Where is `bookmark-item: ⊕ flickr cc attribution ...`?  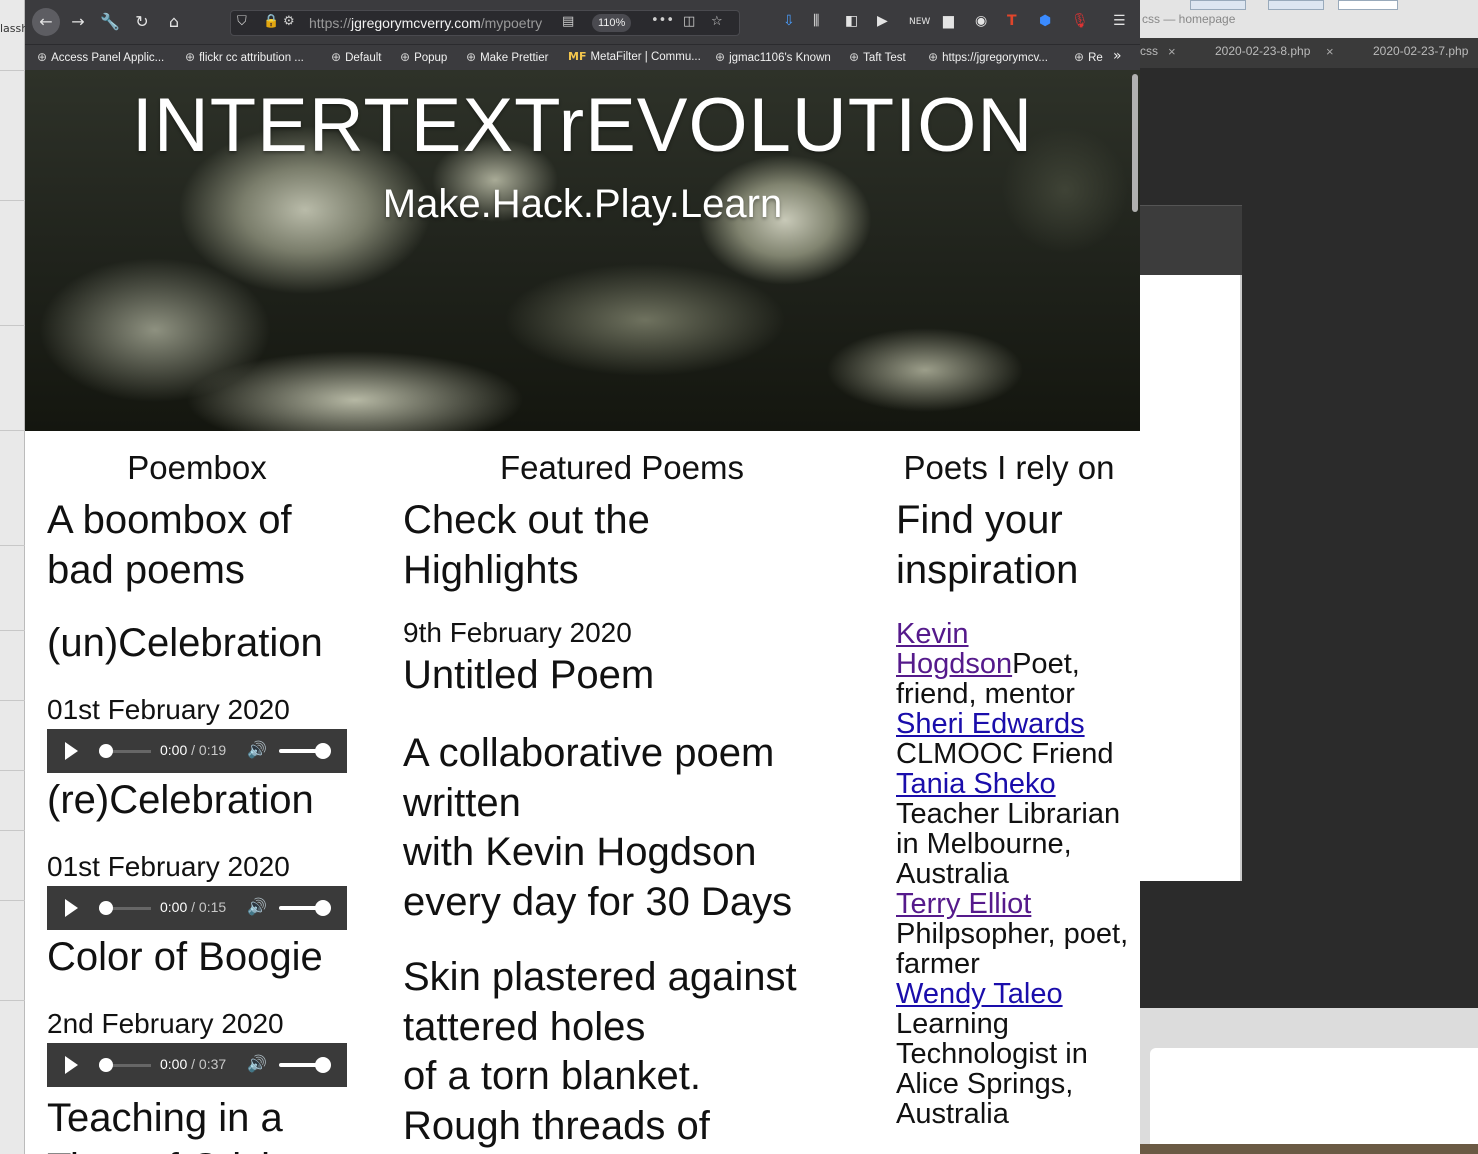 bookmark-item: ⊕ flickr cc attribution ... is located at coordinates (244, 57).